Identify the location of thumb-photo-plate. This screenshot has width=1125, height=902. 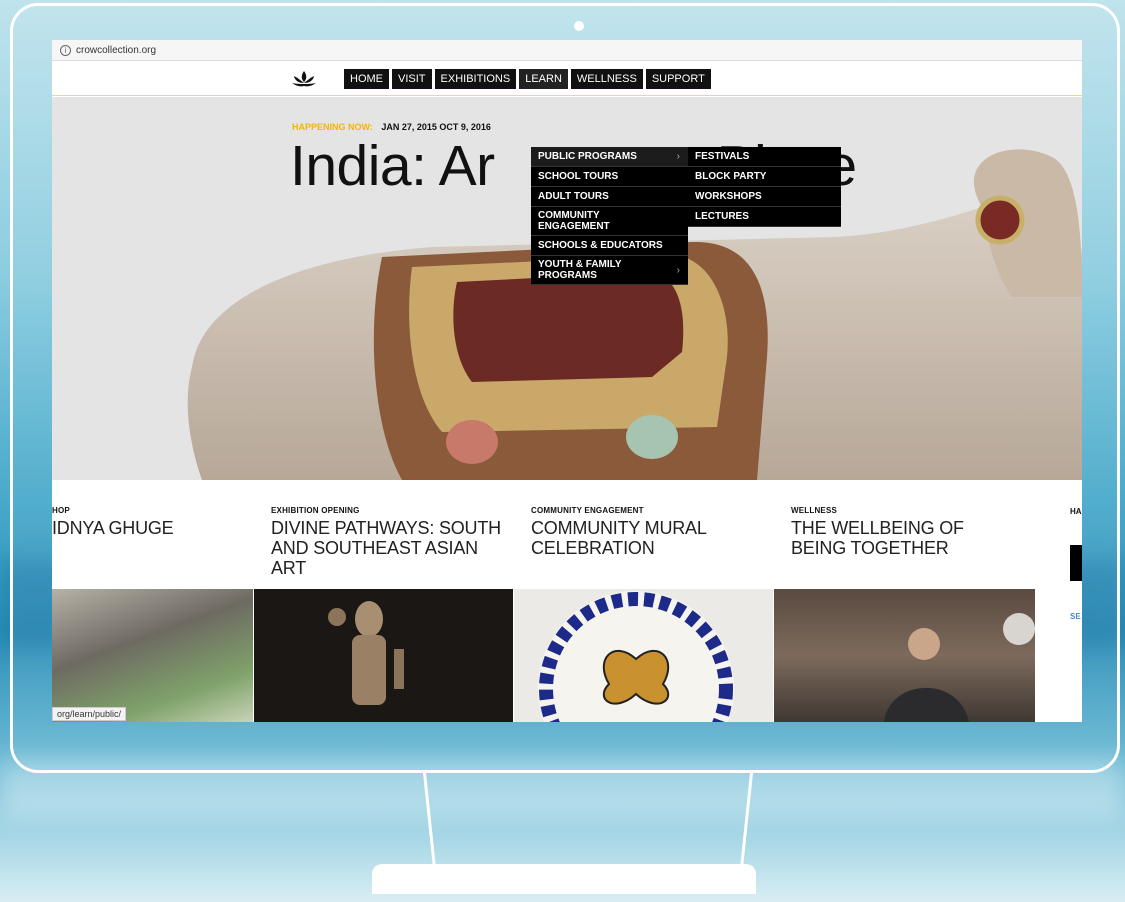
(643, 655).